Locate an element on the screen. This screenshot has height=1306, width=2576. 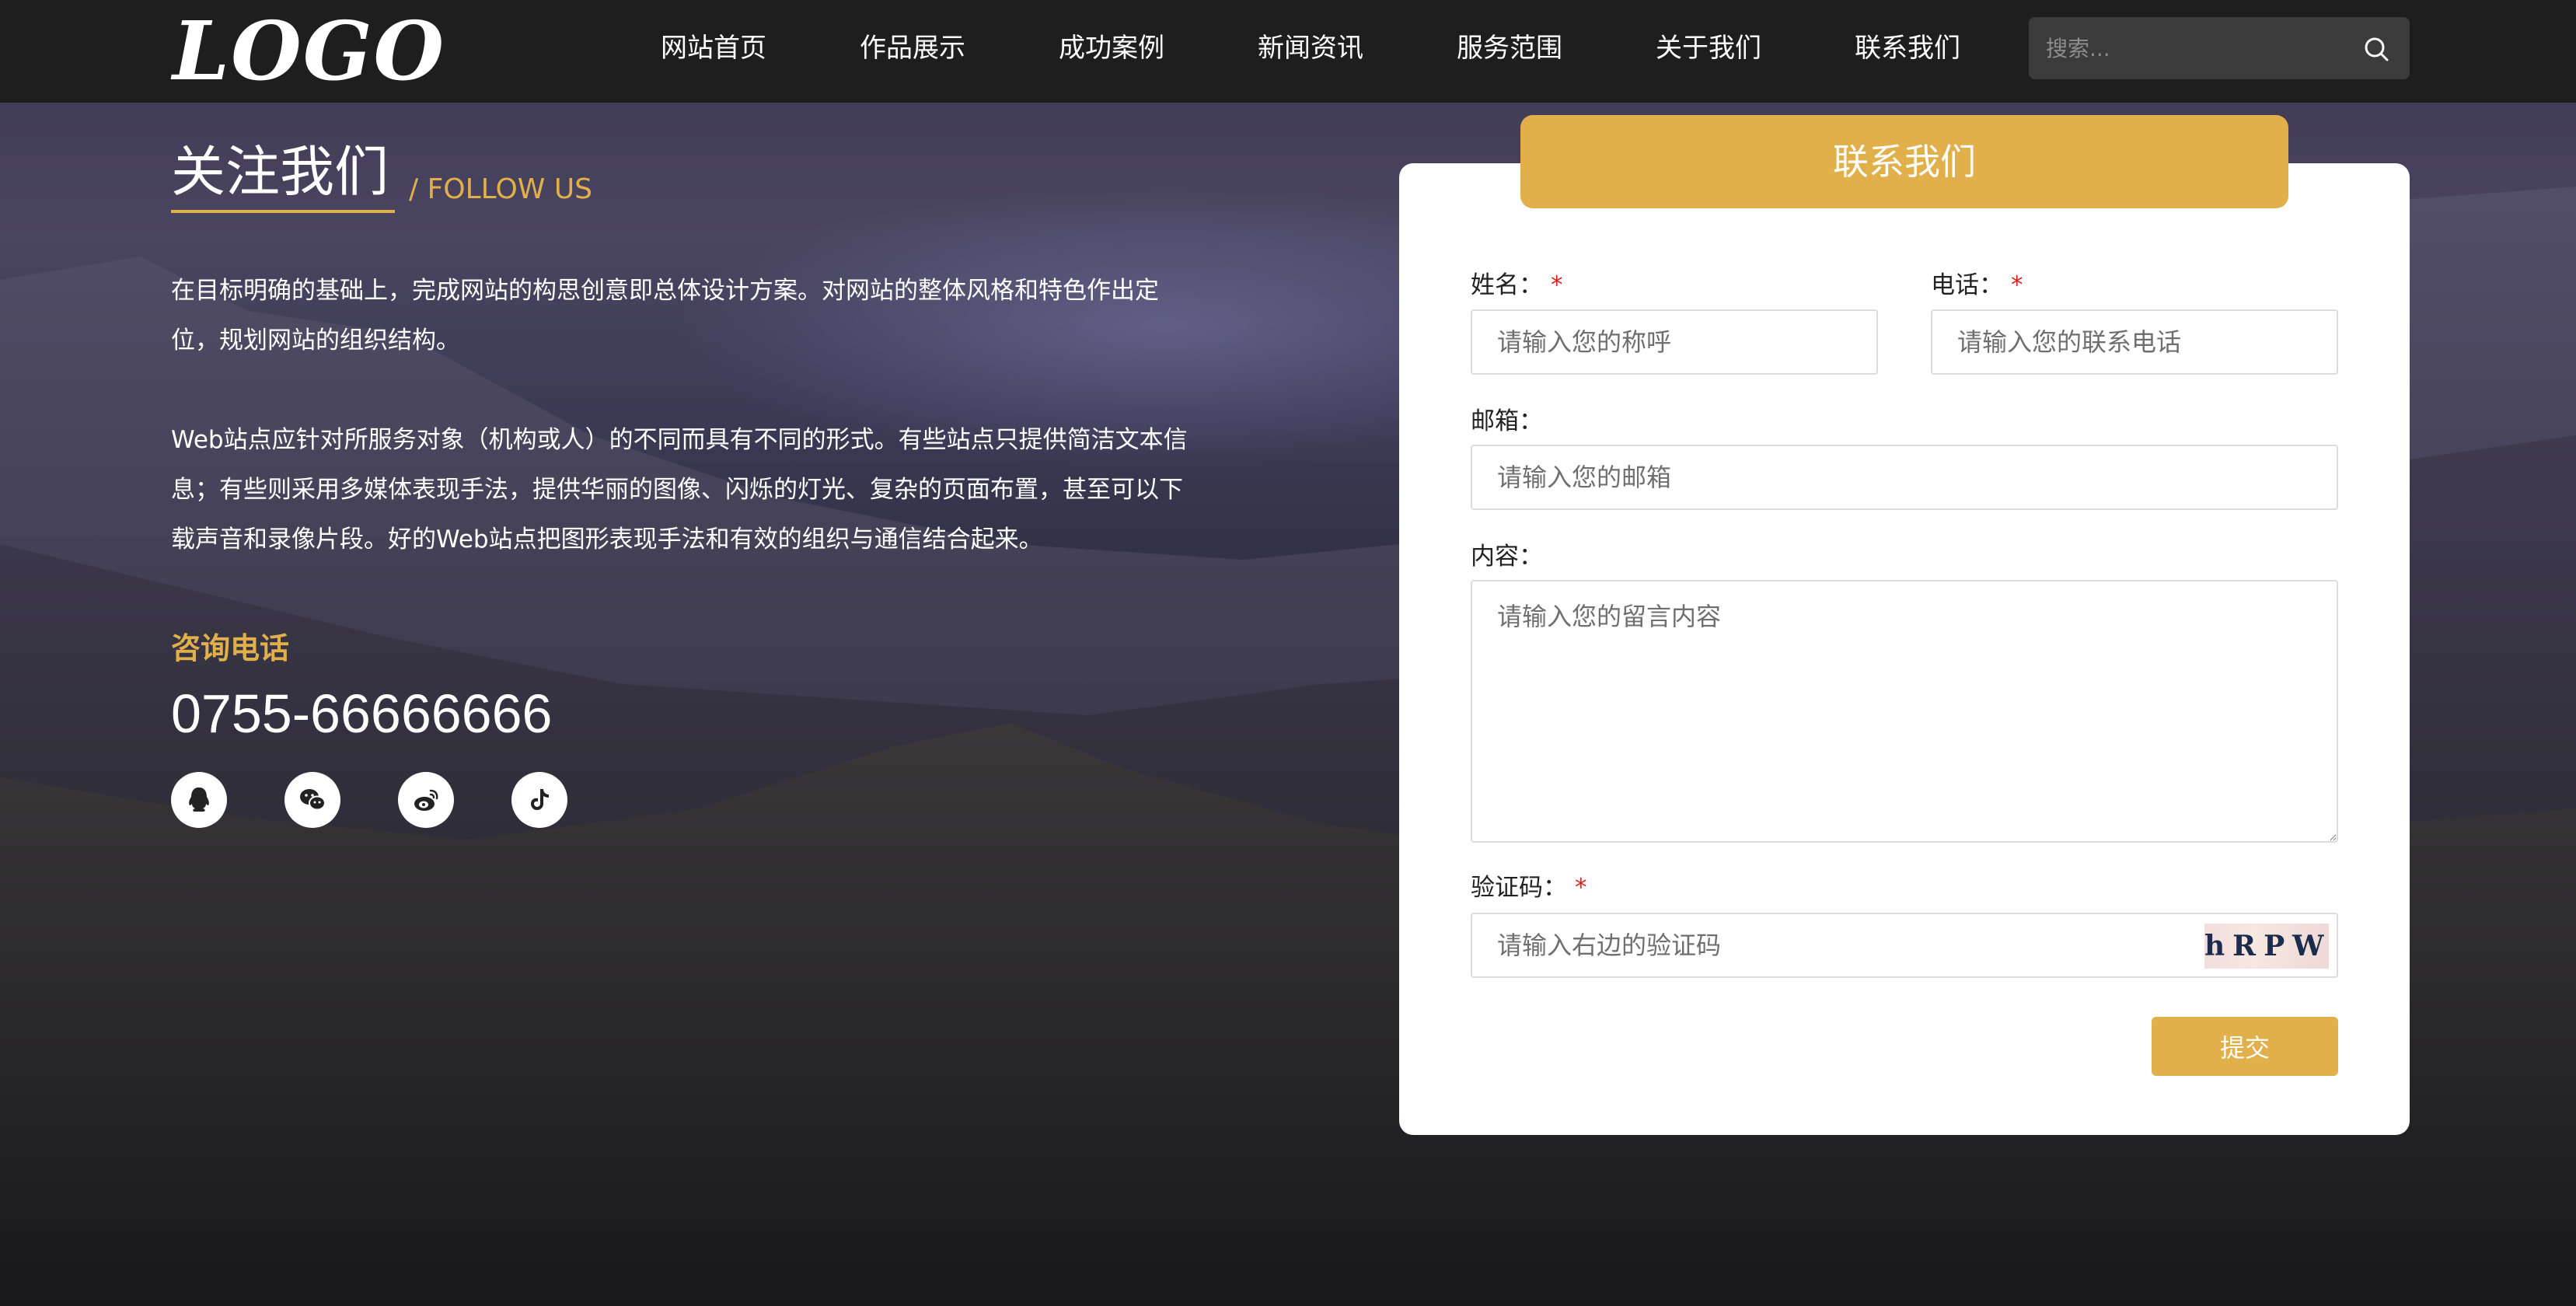
message-textarea is located at coordinates (1904, 711).